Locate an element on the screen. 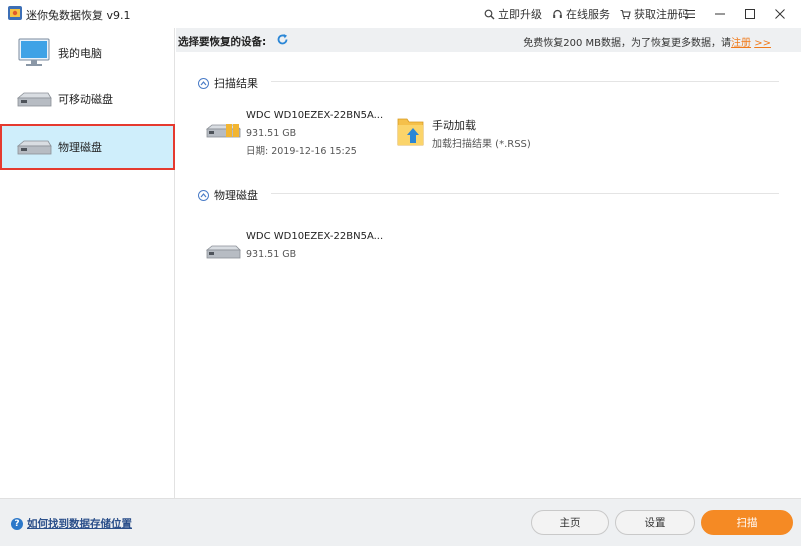 Image resolution: width=801 pixels, height=546 pixels. promo-message: 免费恢复200 MB数据，为了恢复更多数据，请 is located at coordinates (627, 43).